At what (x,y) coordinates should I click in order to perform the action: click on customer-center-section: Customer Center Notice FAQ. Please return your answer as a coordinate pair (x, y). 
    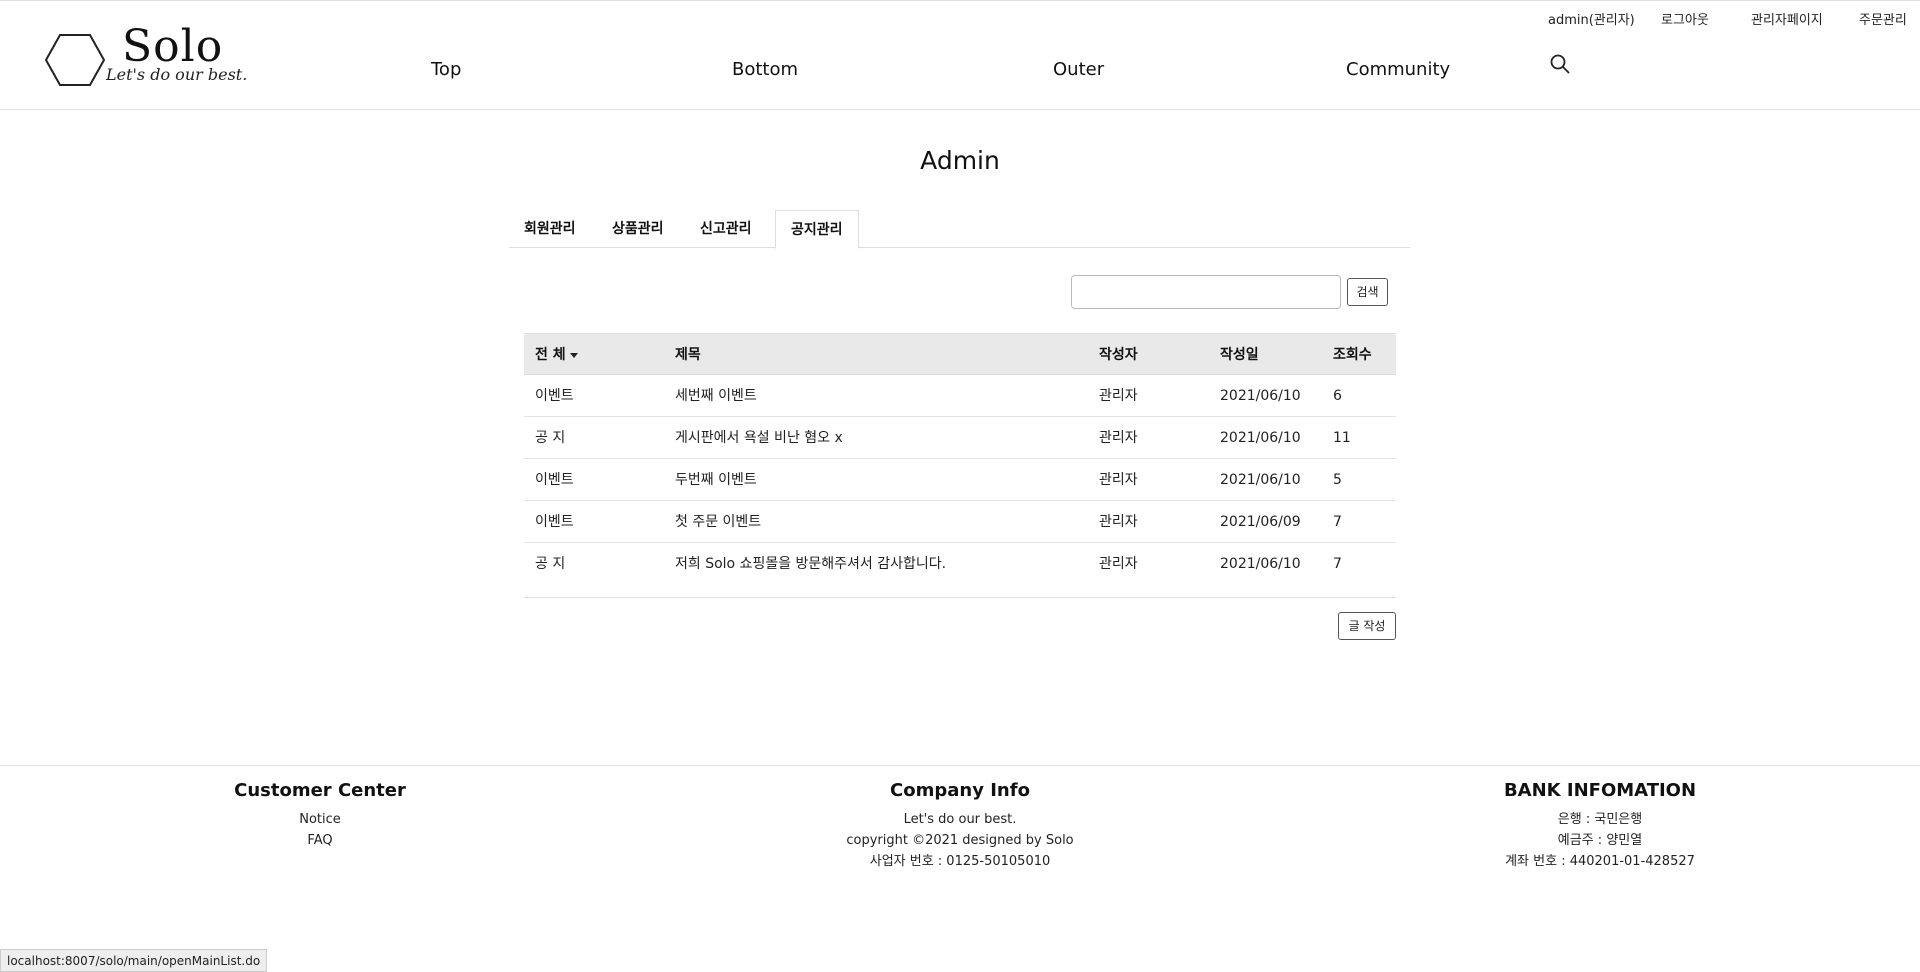
    Looking at the image, I should click on (320, 815).